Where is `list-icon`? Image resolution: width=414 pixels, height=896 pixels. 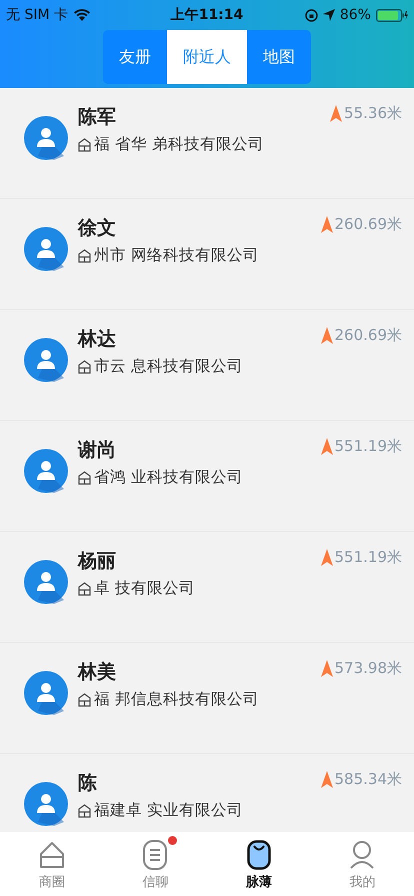
list-icon is located at coordinates (155, 855).